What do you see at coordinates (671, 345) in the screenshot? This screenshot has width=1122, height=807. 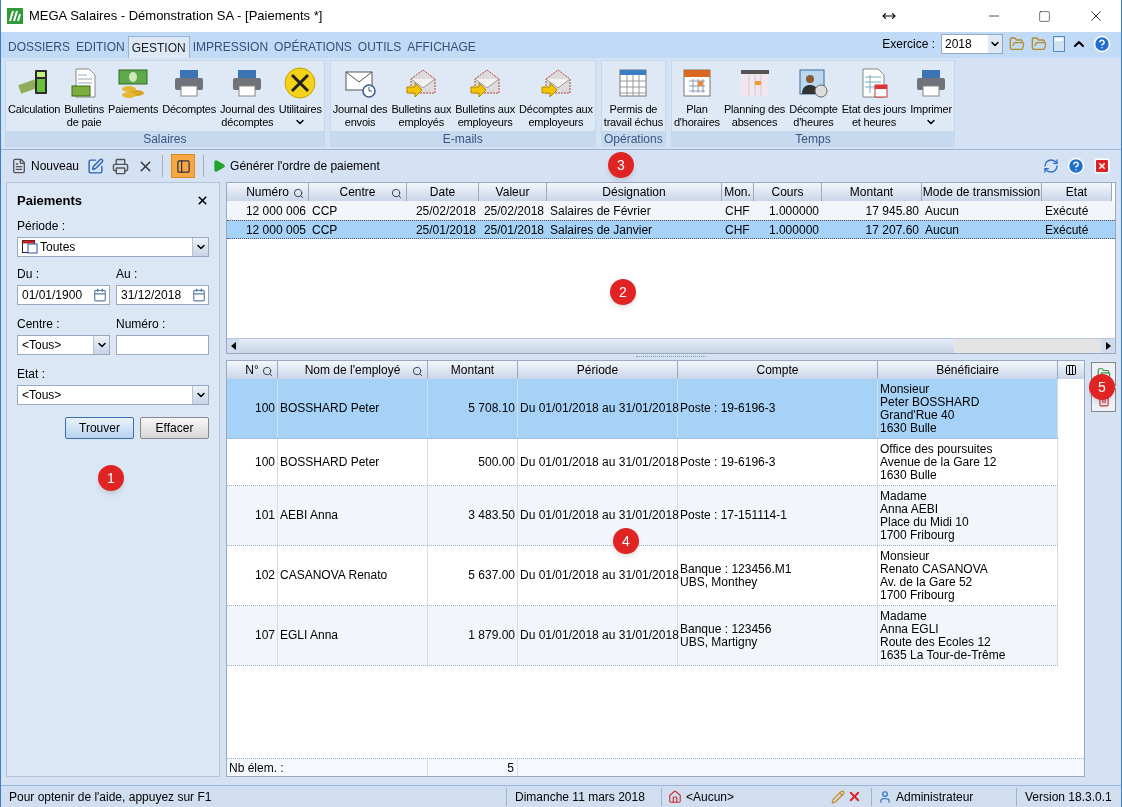 I see `horizontal-scrollbar` at bounding box center [671, 345].